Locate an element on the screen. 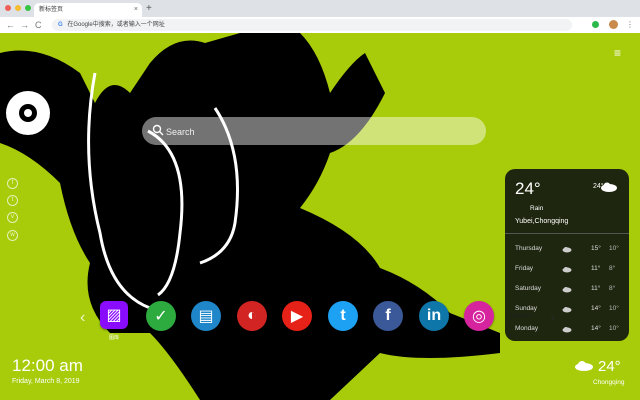  twitter-app-icon: t is located at coordinates (343, 316).